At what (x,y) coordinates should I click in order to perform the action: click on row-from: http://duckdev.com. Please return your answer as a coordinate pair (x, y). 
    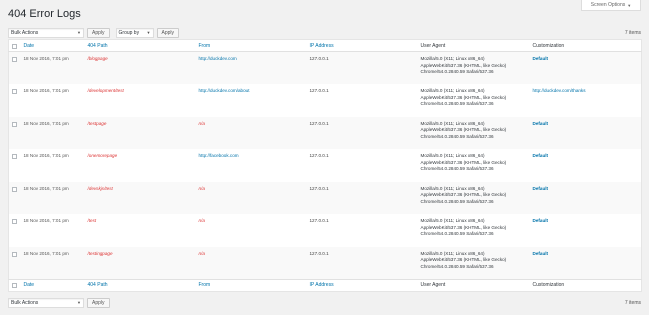
    Looking at the image, I should click on (251, 67).